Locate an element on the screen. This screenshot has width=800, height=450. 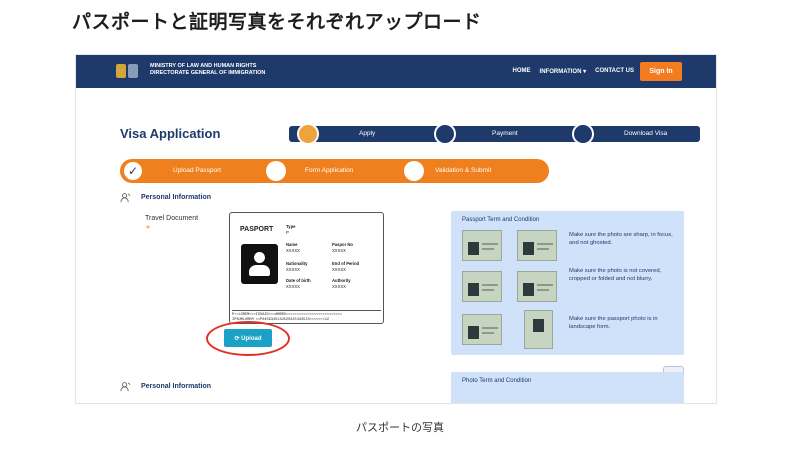
nav-contact-us: CONTACT US is located at coordinates (614, 71).